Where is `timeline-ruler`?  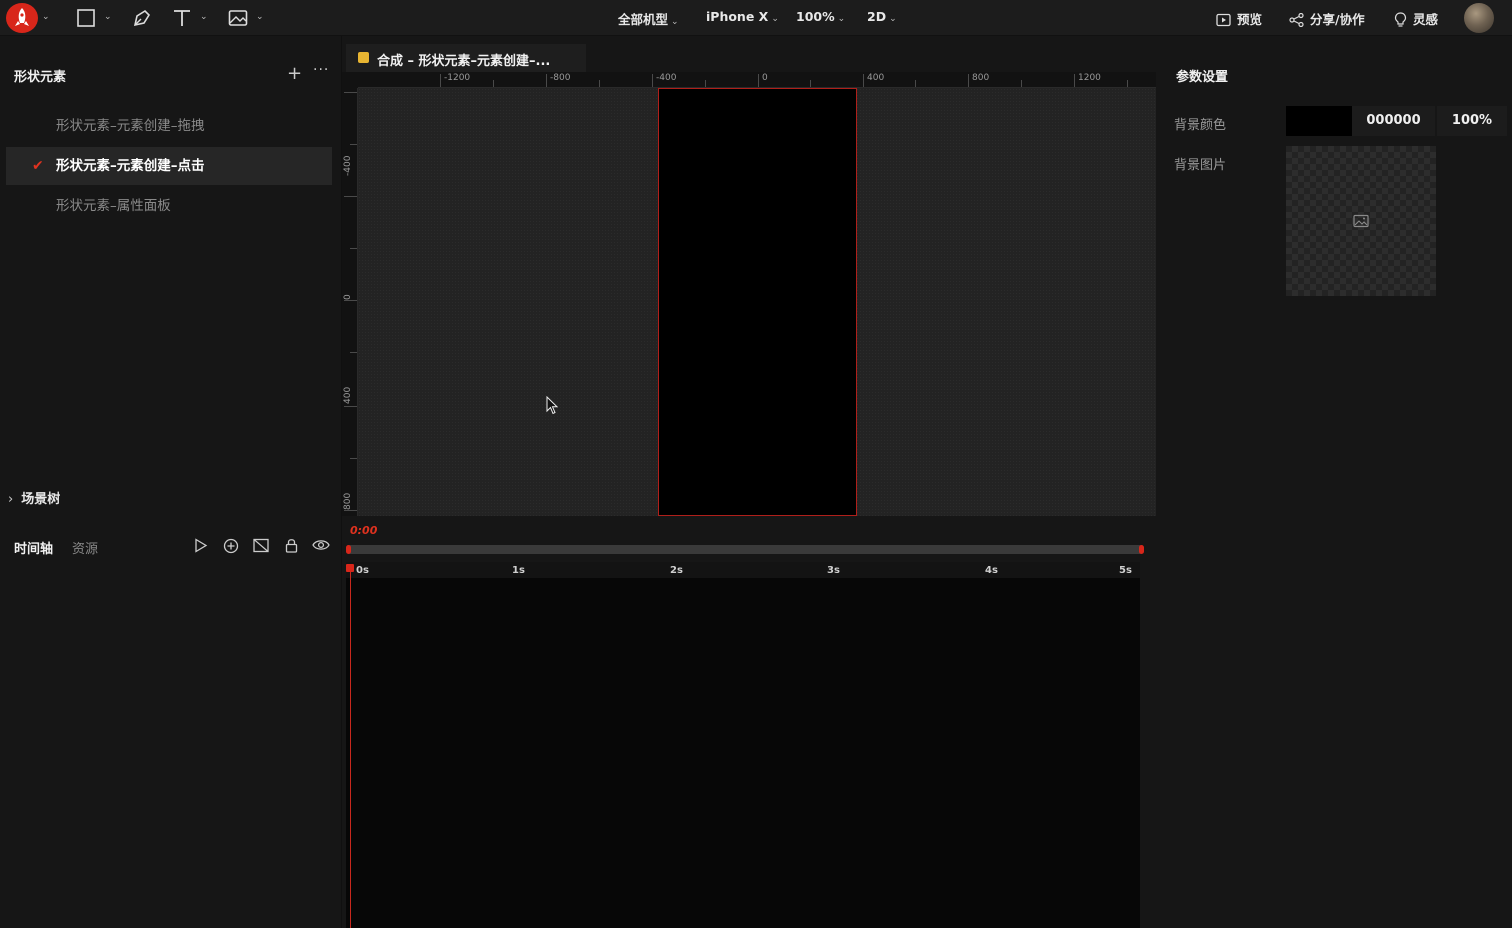
timeline-ruler is located at coordinates (743, 570).